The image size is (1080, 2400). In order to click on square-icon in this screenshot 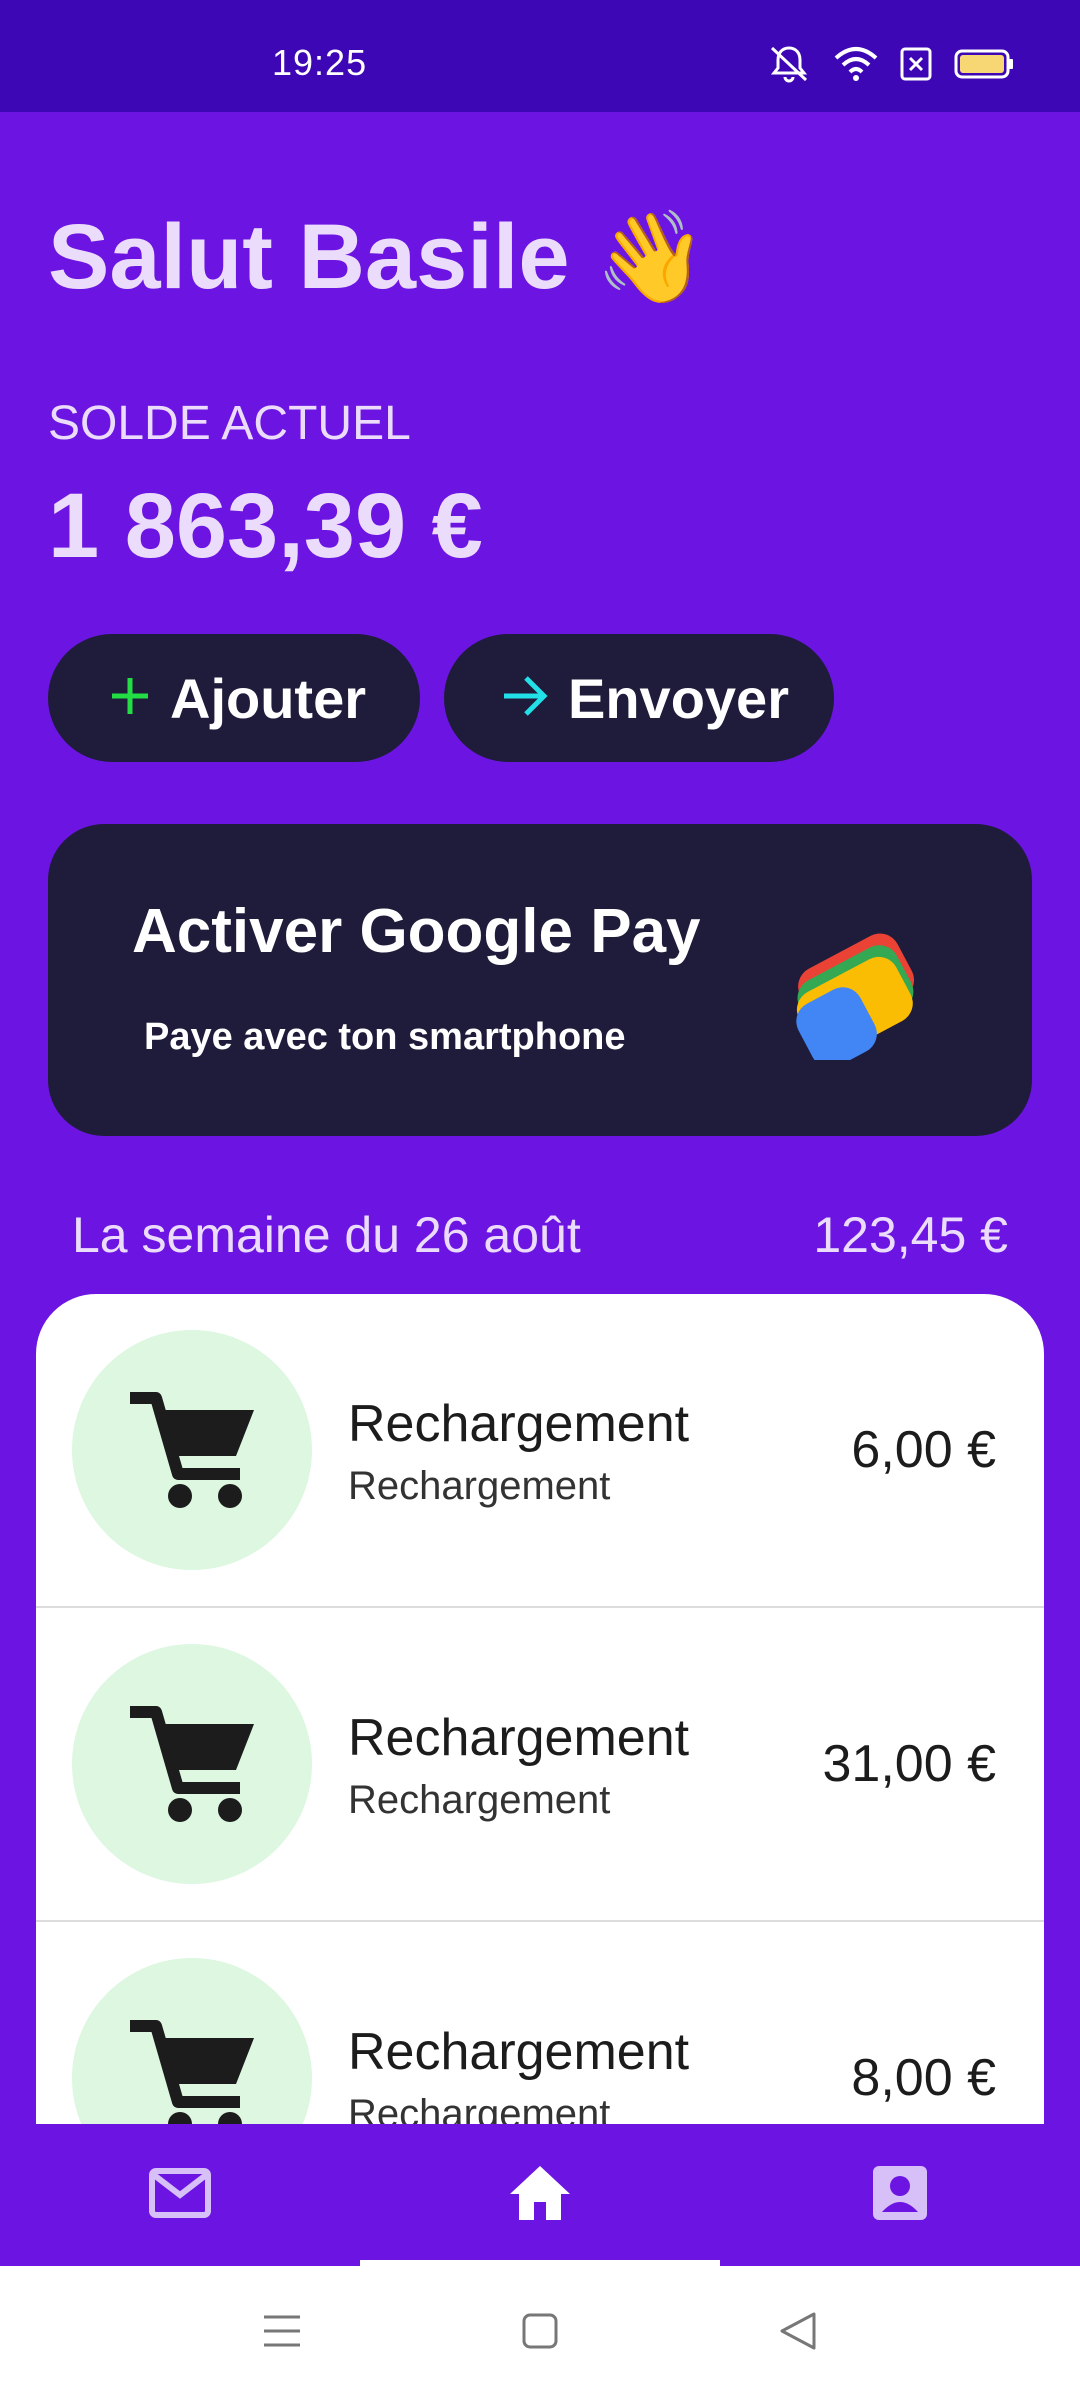, I will do `click(540, 2333)`.